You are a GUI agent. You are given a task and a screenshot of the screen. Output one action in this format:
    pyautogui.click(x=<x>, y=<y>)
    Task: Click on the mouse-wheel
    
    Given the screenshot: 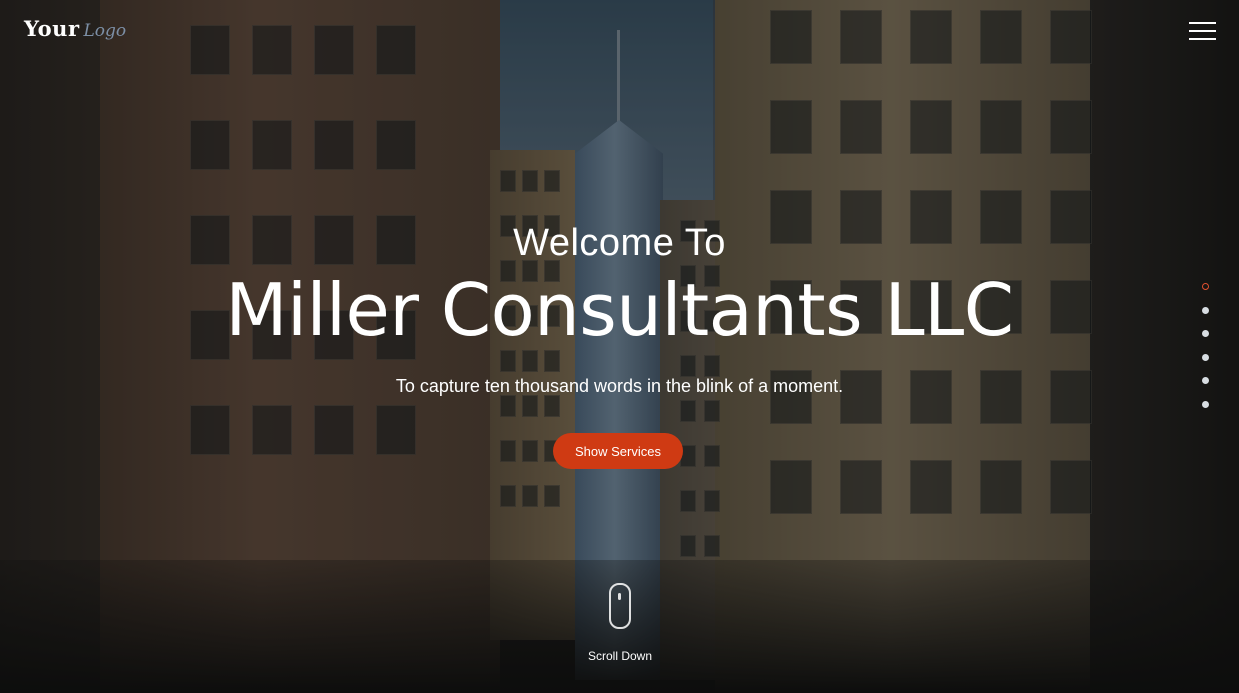 What is the action you would take?
    pyautogui.click(x=619, y=596)
    